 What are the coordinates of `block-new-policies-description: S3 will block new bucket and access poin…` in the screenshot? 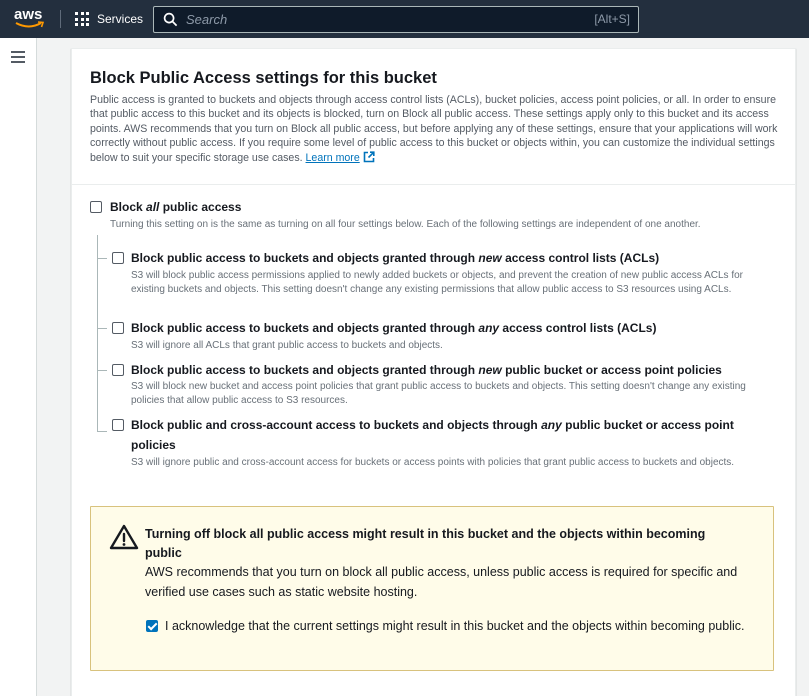 It's located at (438, 394).